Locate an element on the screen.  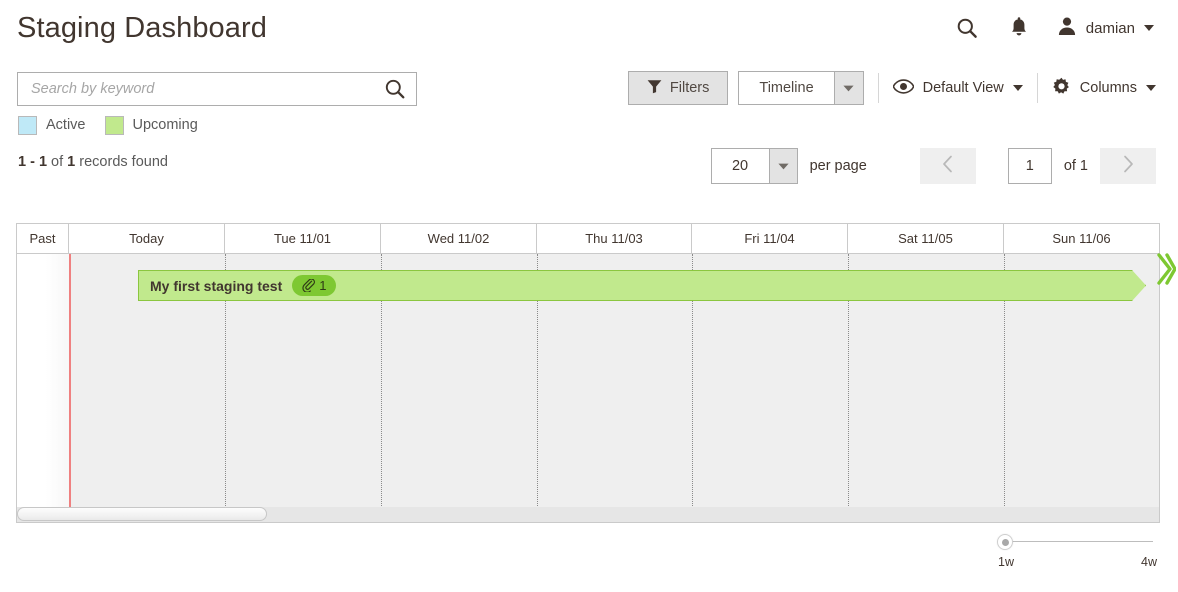
timeline-bar-body: My first staging test 1 is located at coordinates (642, 285).